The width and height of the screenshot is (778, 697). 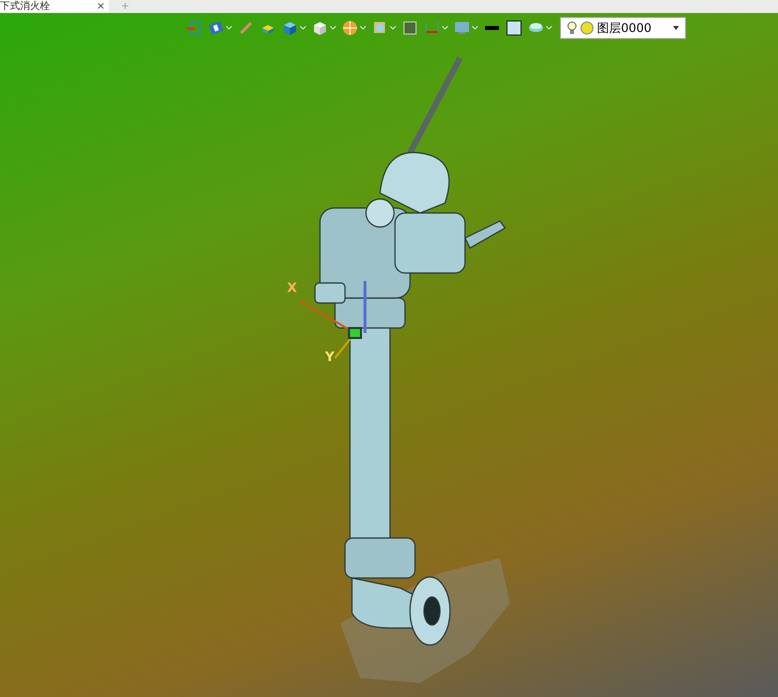 What do you see at coordinates (462, 28) in the screenshot?
I see `monitor-icon` at bounding box center [462, 28].